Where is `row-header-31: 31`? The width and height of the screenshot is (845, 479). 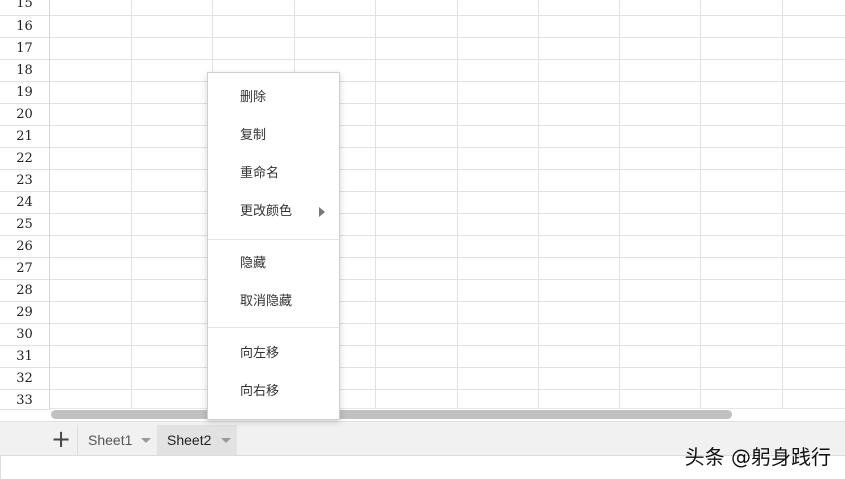 row-header-31: 31 is located at coordinates (25, 357).